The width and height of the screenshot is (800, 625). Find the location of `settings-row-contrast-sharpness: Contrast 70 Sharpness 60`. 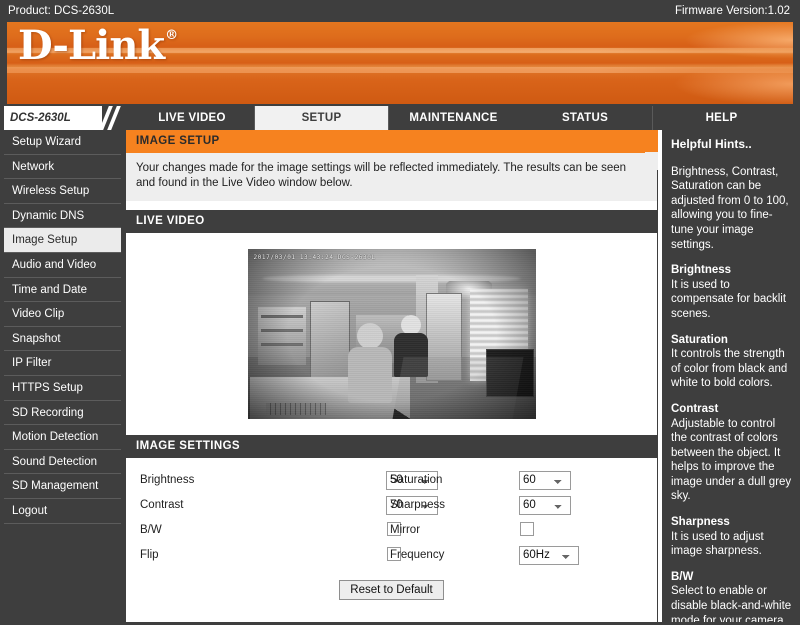

settings-row-contrast-sharpness: Contrast 70 Sharpness 60 is located at coordinates (391, 507).